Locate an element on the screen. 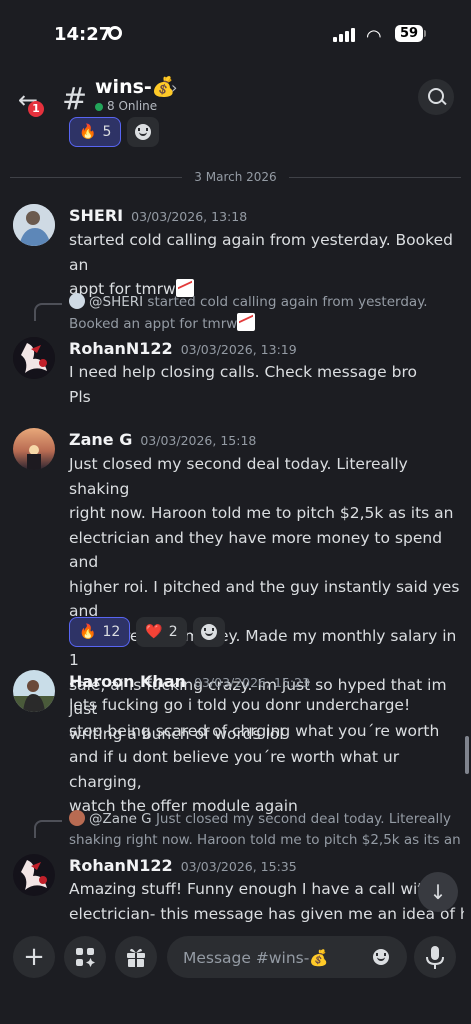 The width and height of the screenshot is (471, 1024). online-status-dot is located at coordinates (99, 107).